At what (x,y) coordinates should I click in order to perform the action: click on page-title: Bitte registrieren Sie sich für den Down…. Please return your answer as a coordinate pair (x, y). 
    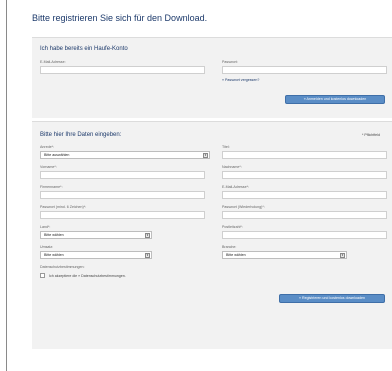
    Looking at the image, I should click on (120, 18).